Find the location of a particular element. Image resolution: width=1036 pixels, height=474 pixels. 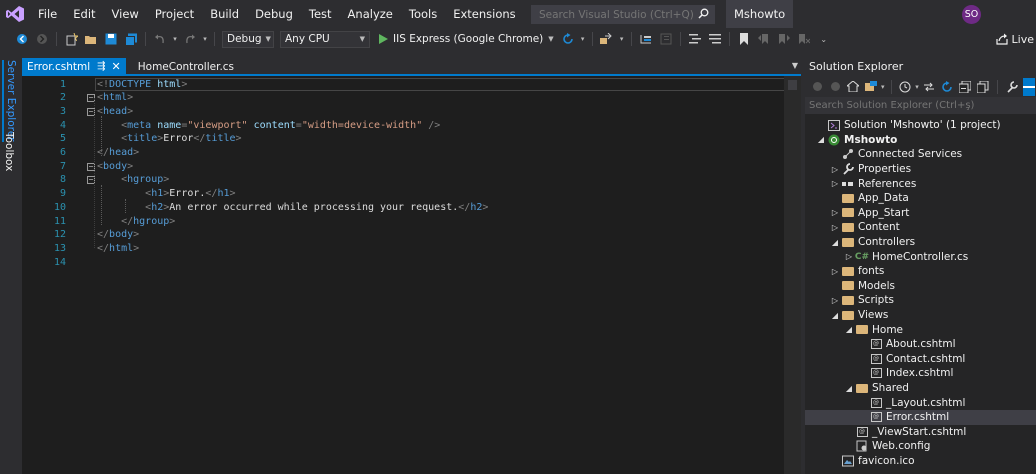

tab-overflow-icon: ▼ is located at coordinates (795, 65).